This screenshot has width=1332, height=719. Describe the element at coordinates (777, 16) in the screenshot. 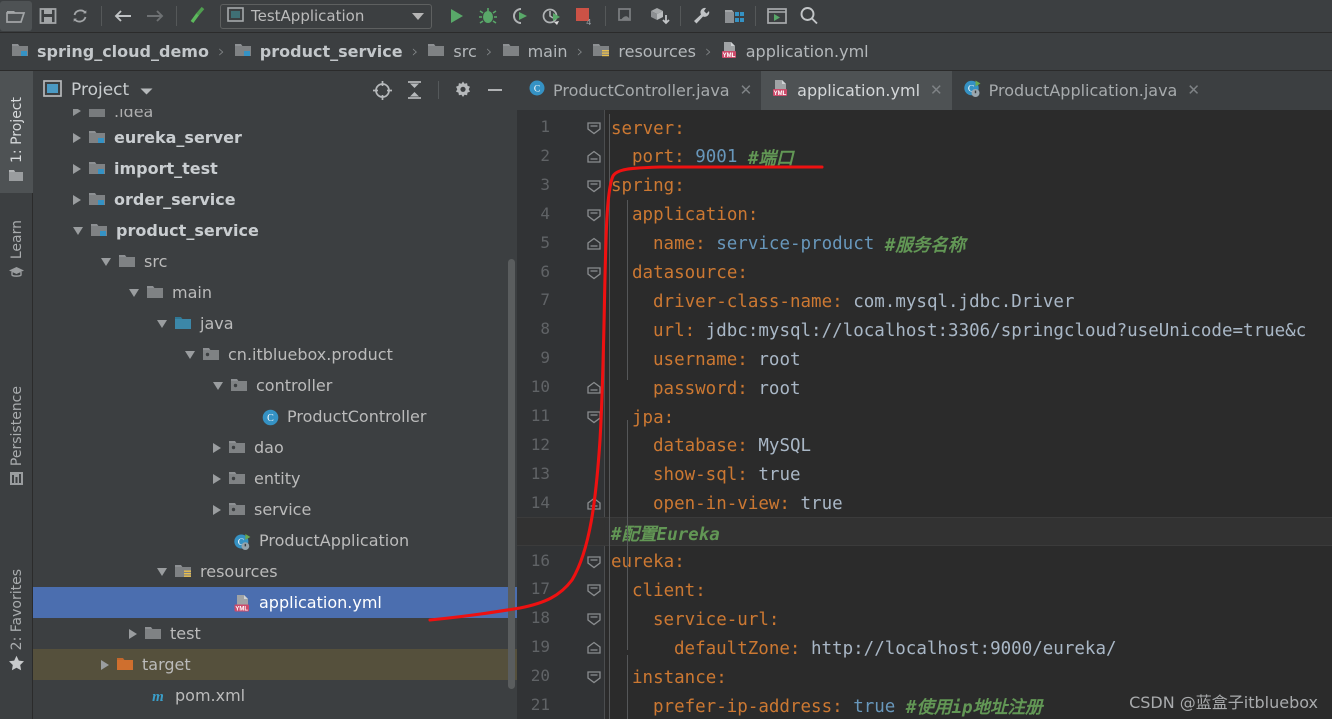

I see `run-anything-icon` at that location.